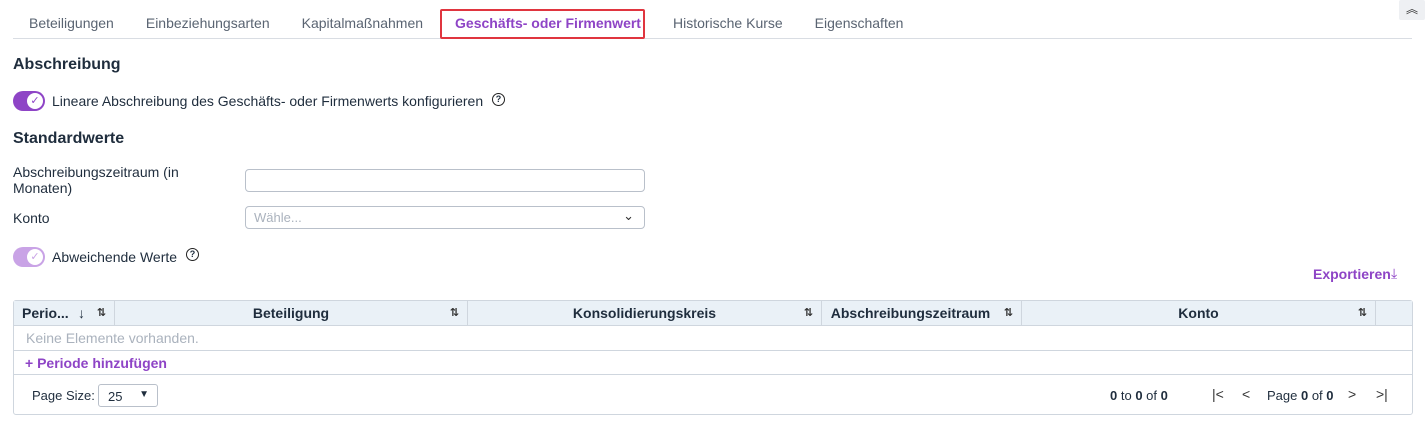  What do you see at coordinates (112, 338) in the screenshot?
I see `empty-text: Keine Elemente vorhanden.` at bounding box center [112, 338].